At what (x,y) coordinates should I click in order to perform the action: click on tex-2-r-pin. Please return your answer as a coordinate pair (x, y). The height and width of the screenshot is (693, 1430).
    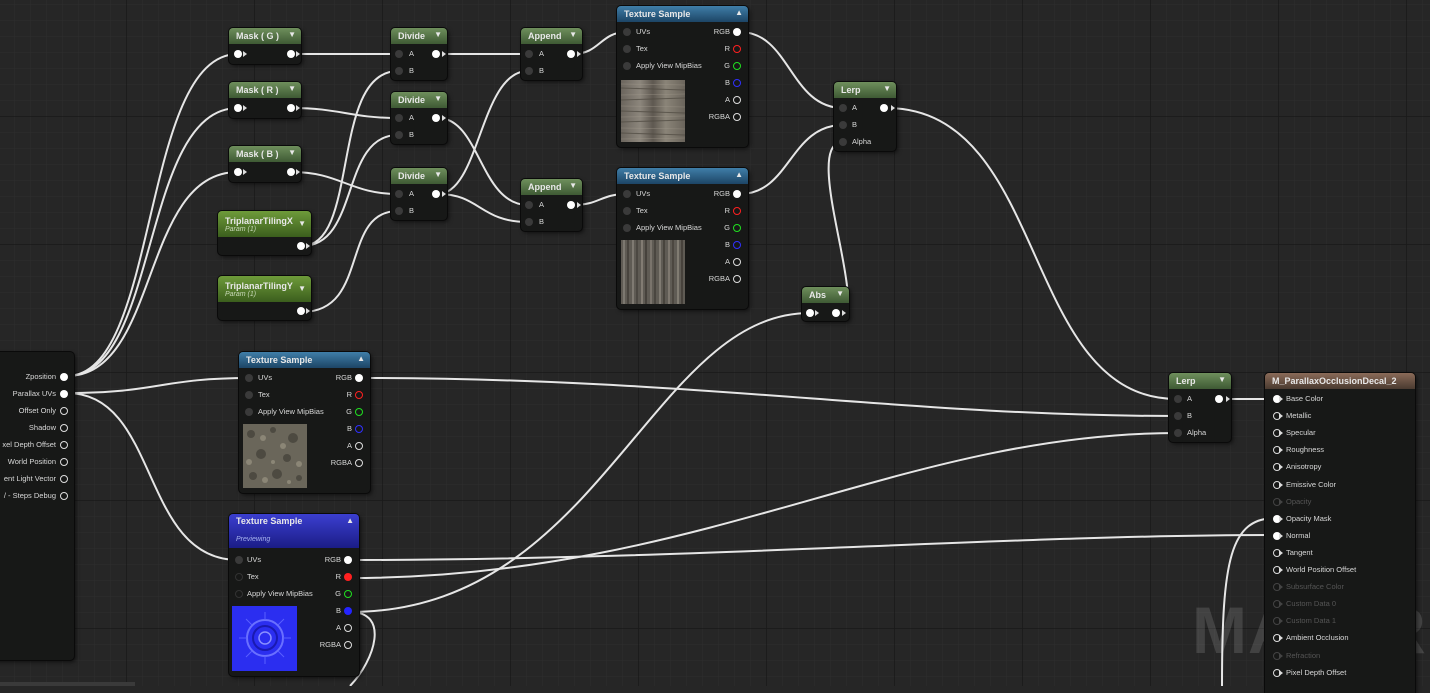
    Looking at the image, I should click on (737, 211).